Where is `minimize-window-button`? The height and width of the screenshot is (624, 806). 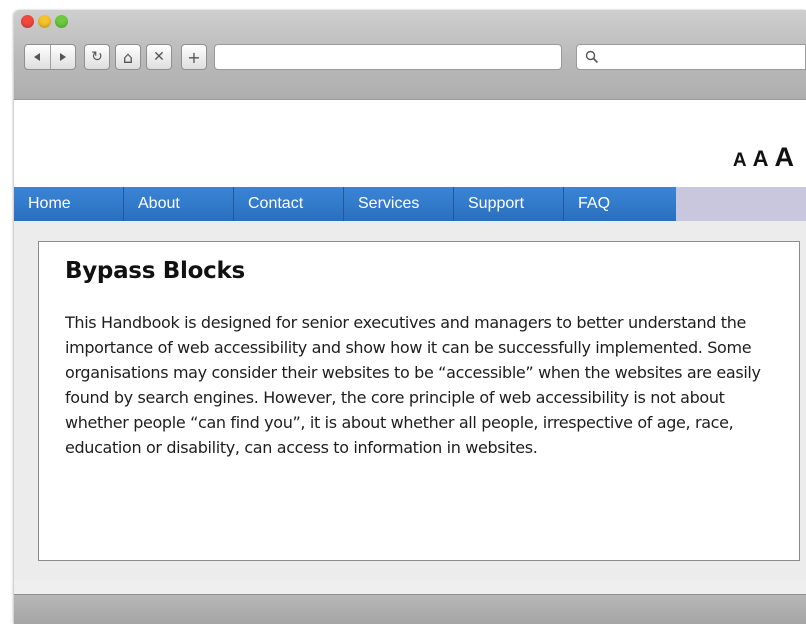
minimize-window-button is located at coordinates (44, 21).